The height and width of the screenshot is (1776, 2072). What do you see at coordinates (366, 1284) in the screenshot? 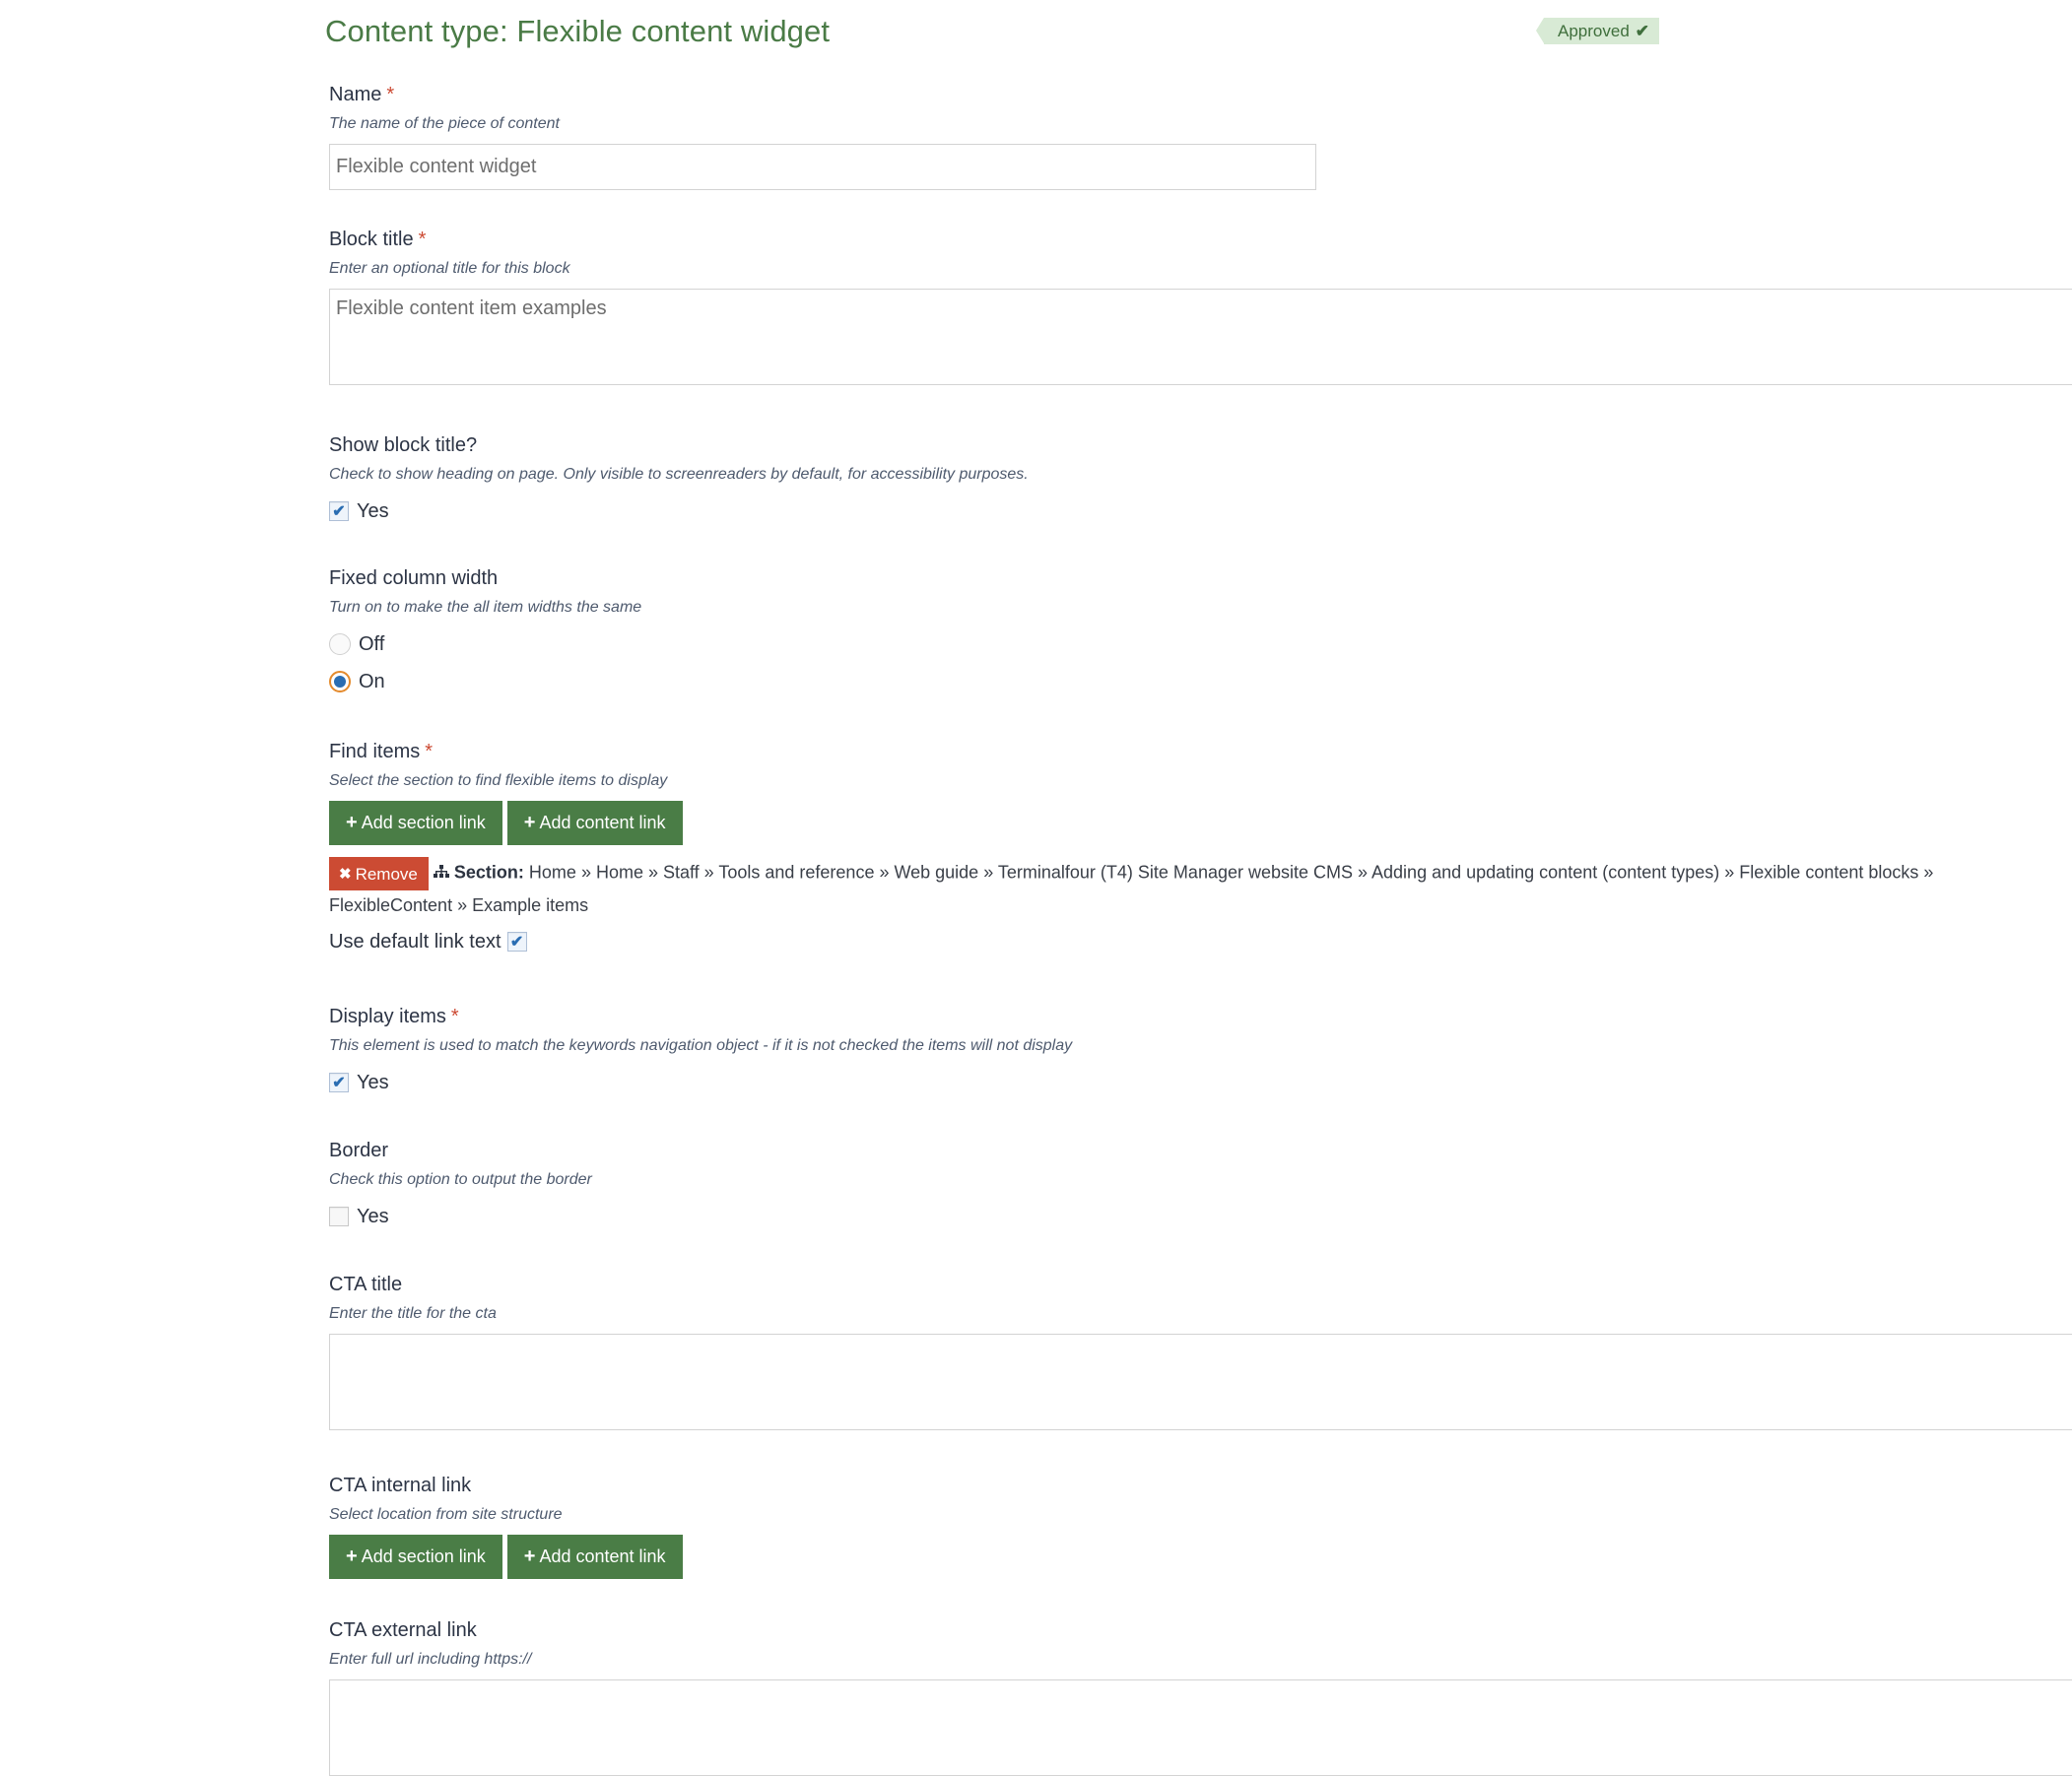
I see `field-label: CTA title` at bounding box center [366, 1284].